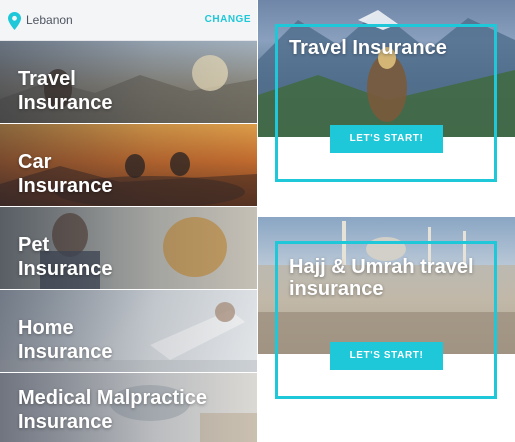 This screenshot has height=442, width=515. What do you see at coordinates (128, 20) in the screenshot?
I see `location-bar: Lebanon CHANGE` at bounding box center [128, 20].